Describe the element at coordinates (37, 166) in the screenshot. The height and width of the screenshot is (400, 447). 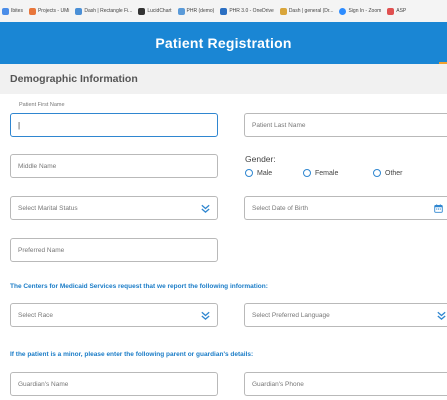
I see `middle-name-placeholder: Middle Name` at that location.